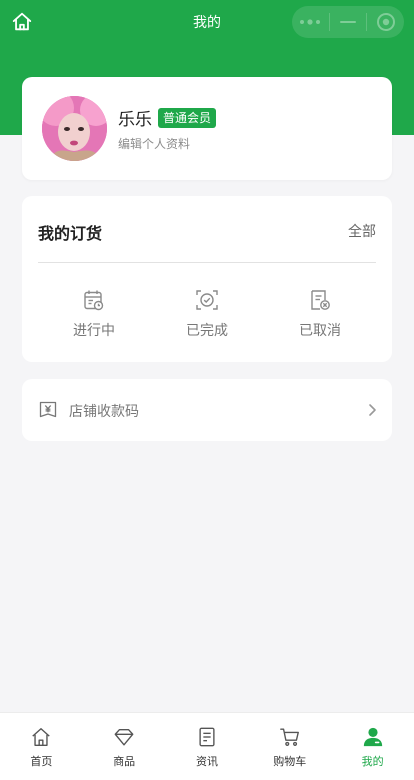 The image size is (414, 780). I want to click on tab-label: 购物车, so click(290, 761).